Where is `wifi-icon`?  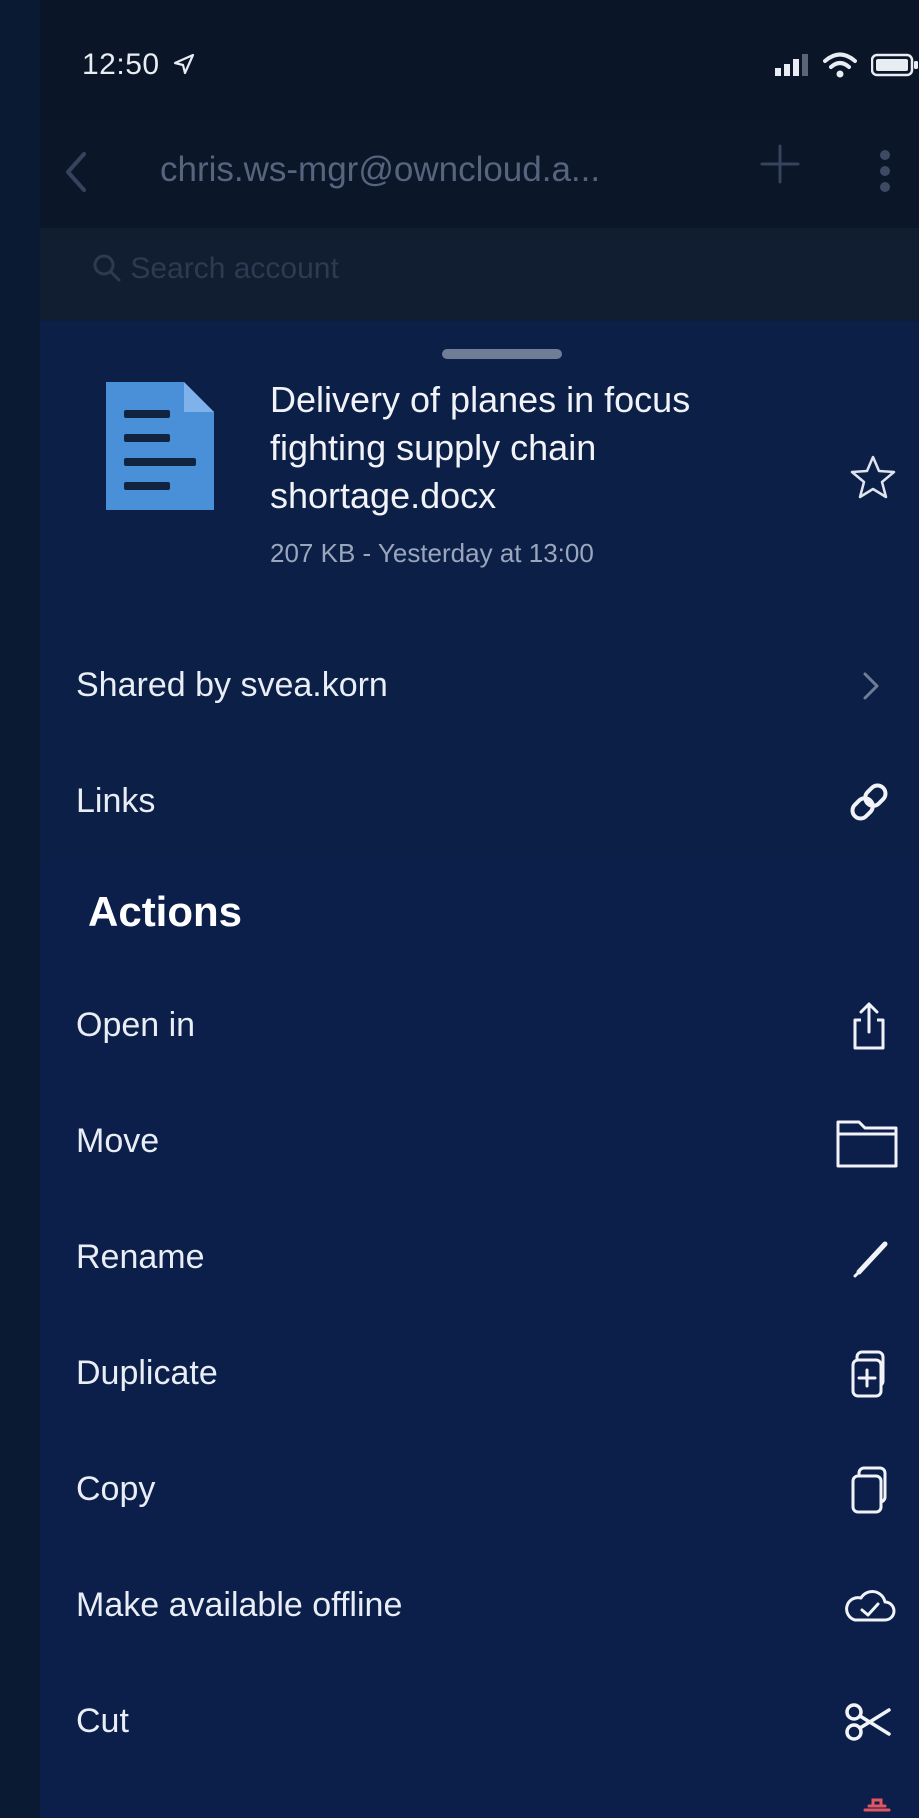
wifi-icon is located at coordinates (840, 65).